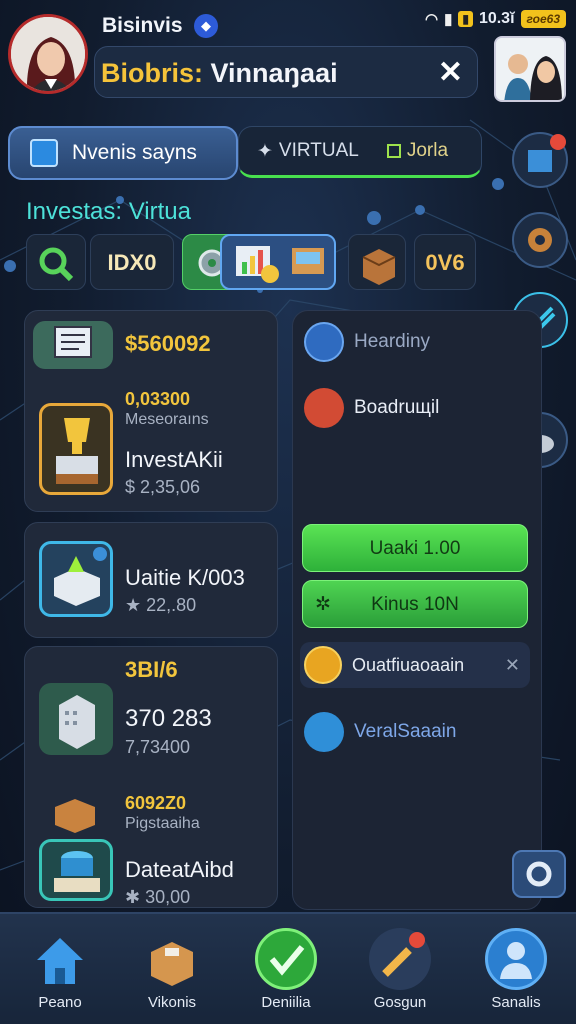 This screenshot has width=576, height=1024. Describe the element at coordinates (465, 19) in the screenshot. I see `battery-icon: ▮` at that location.